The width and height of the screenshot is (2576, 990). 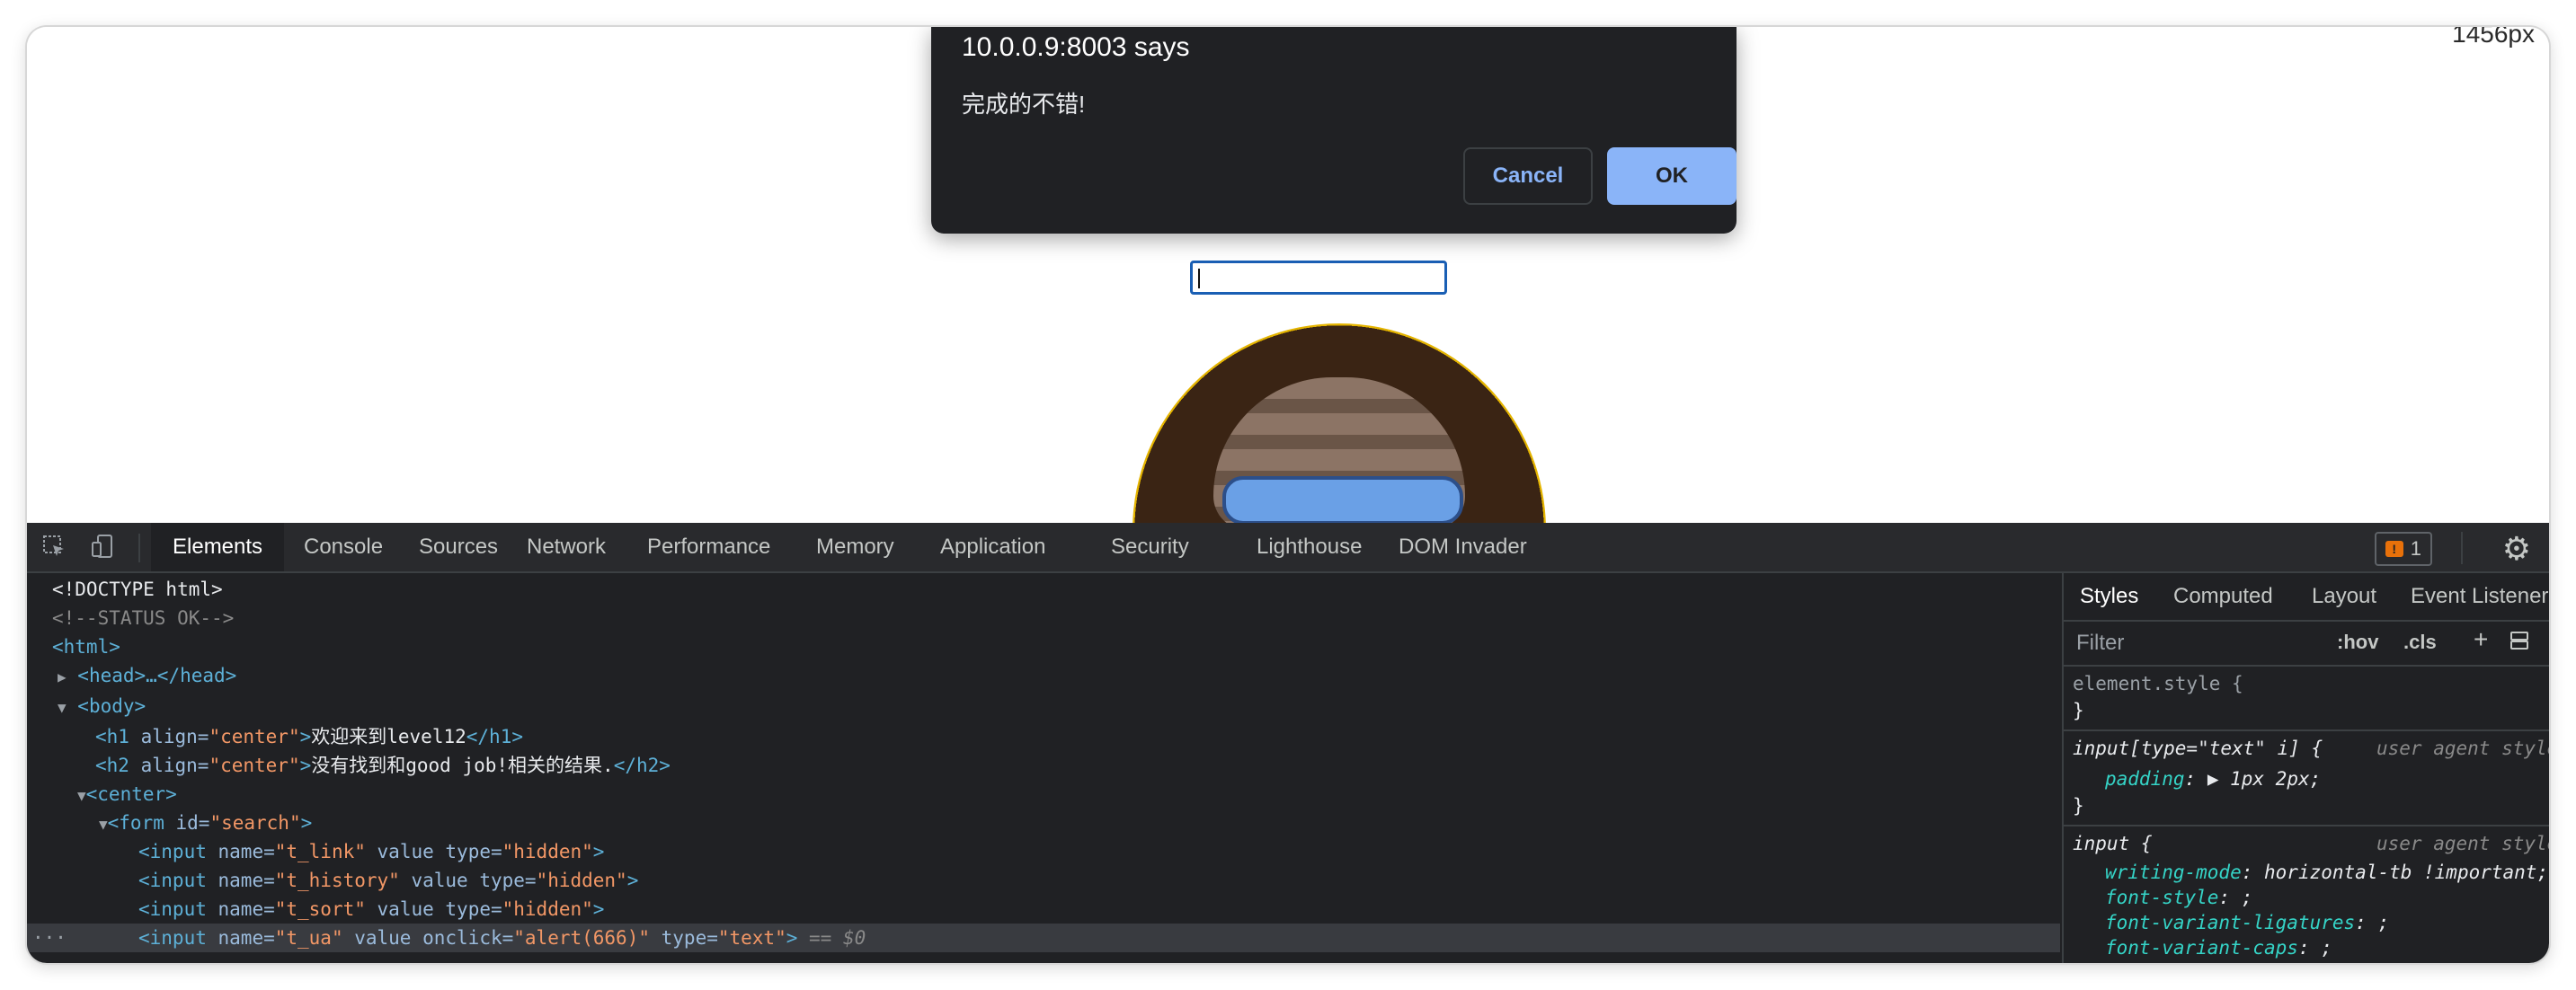 I want to click on dom-line-body: ▼ <body>, so click(x=1043, y=706).